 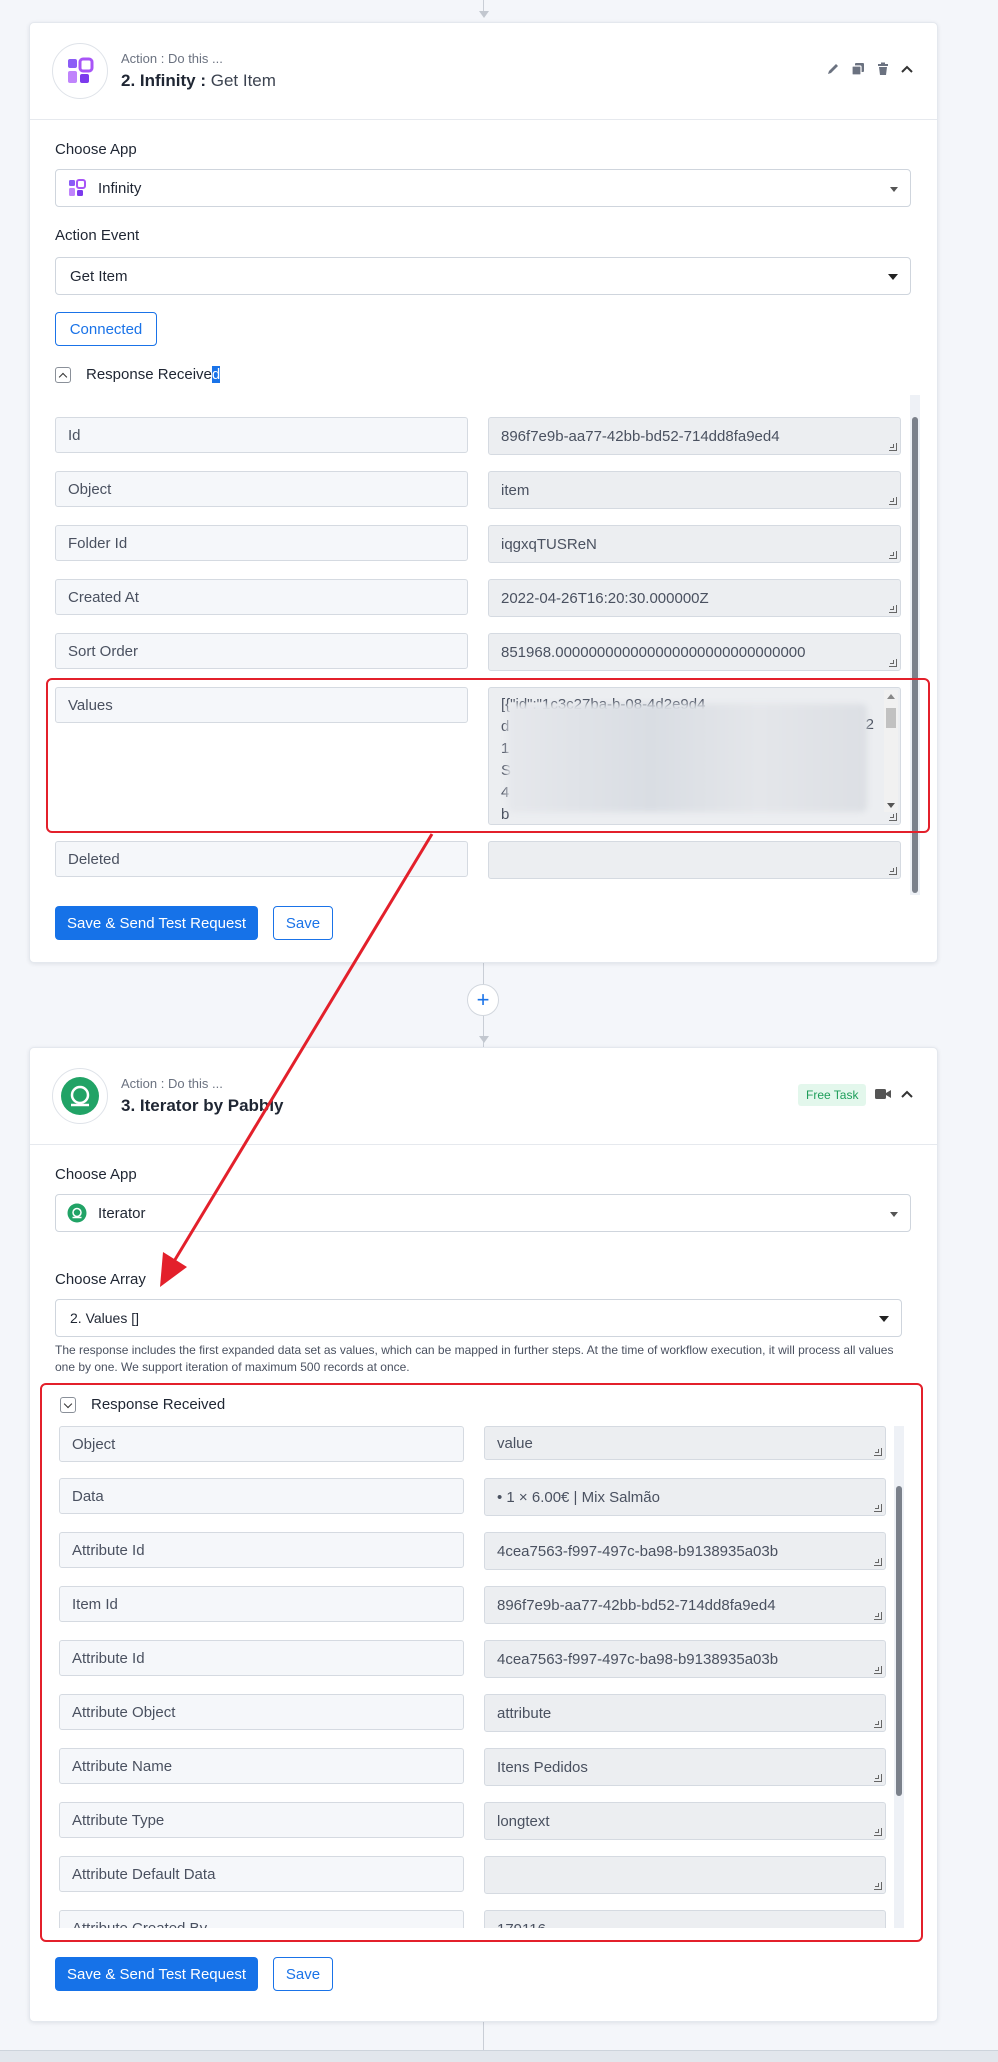 I want to click on bottom-bar, so click(x=499, y=2056).